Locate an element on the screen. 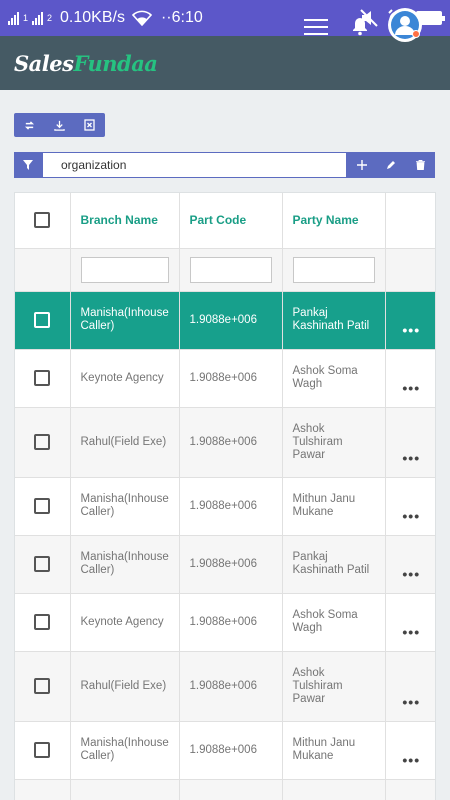 The image size is (450, 800). filter-cell-branch is located at coordinates (125, 270).